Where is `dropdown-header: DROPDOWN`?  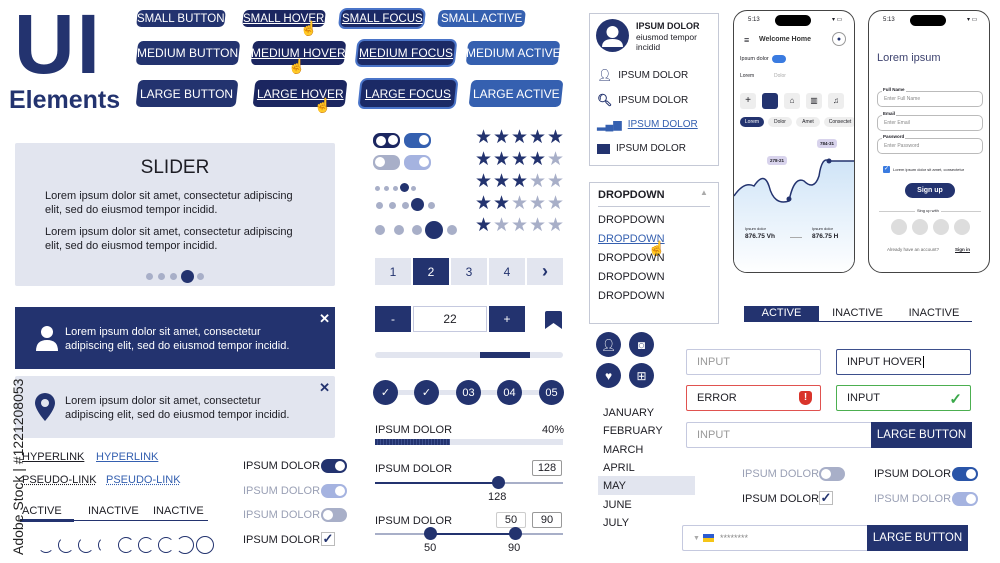
dropdown-header: DROPDOWN is located at coordinates (631, 195).